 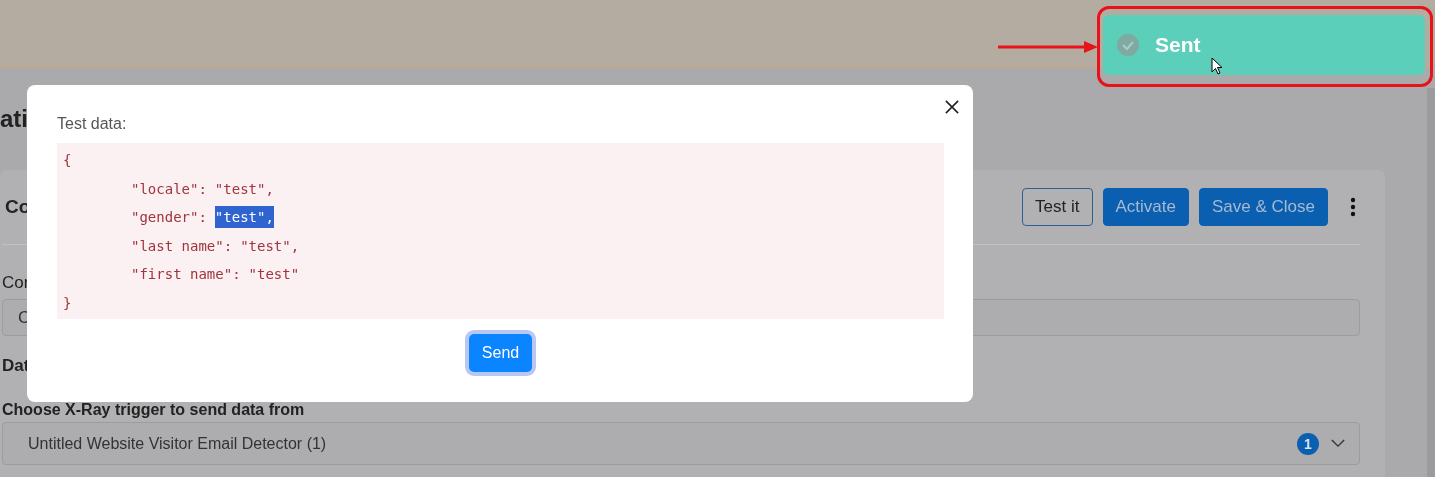 I want to click on code-key: "locale":, so click(x=169, y=188).